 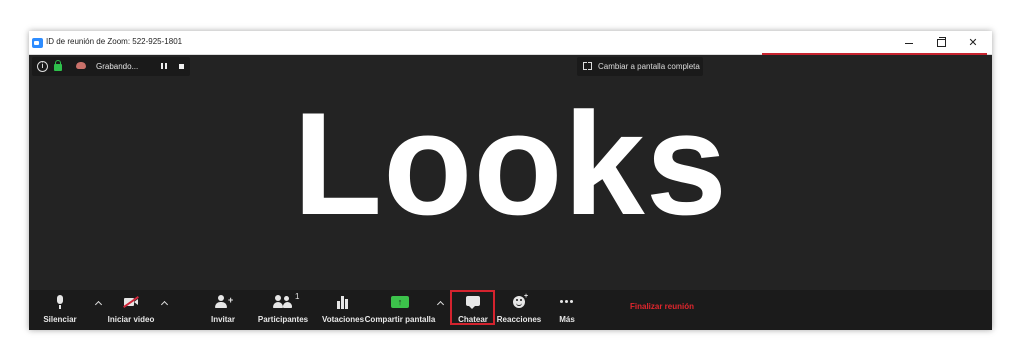 I want to click on restore-button, so click(x=941, y=42).